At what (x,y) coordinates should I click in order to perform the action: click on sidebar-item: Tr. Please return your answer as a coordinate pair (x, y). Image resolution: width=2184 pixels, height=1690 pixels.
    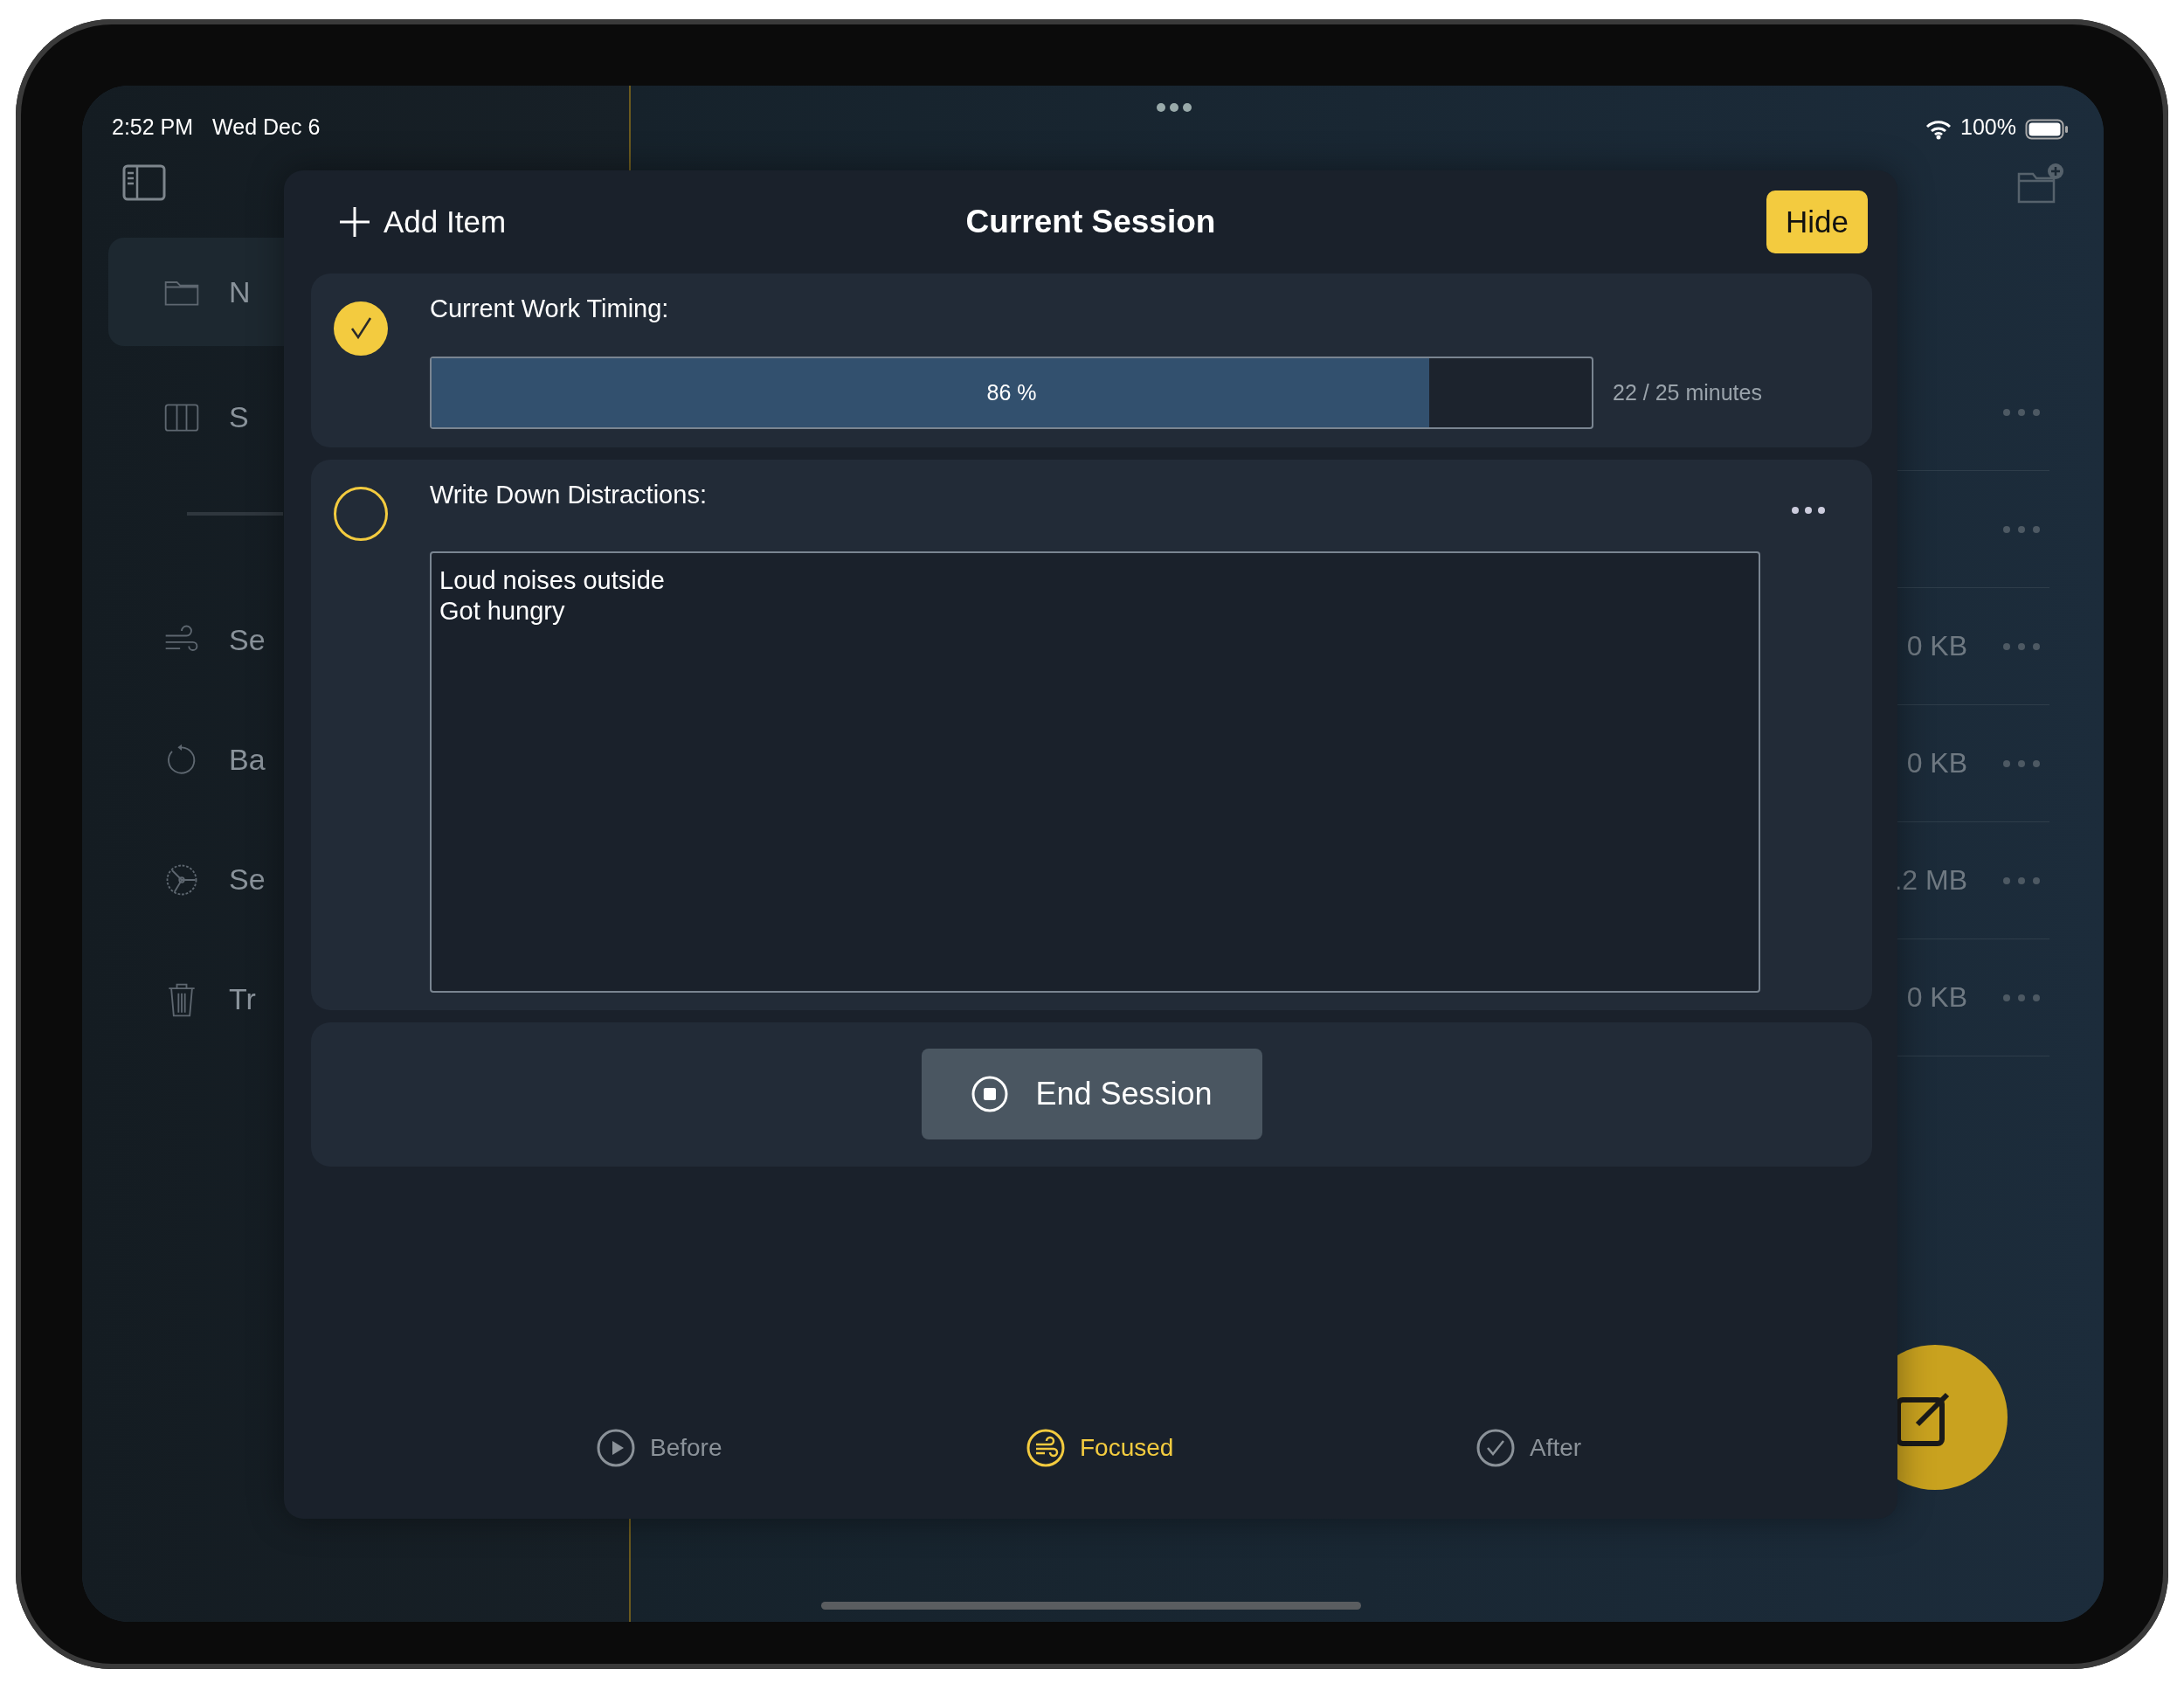
    Looking at the image, I should click on (196, 999).